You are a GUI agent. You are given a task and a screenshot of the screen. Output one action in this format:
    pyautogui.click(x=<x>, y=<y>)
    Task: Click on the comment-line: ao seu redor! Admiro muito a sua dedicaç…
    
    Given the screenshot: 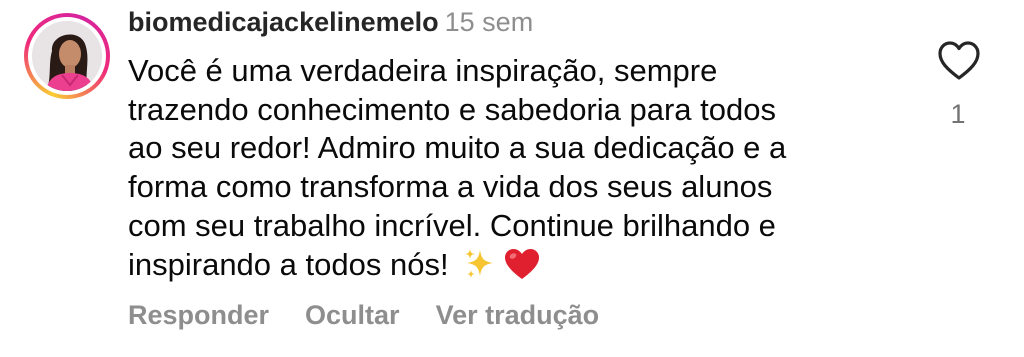 What is the action you would take?
    pyautogui.click(x=457, y=148)
    